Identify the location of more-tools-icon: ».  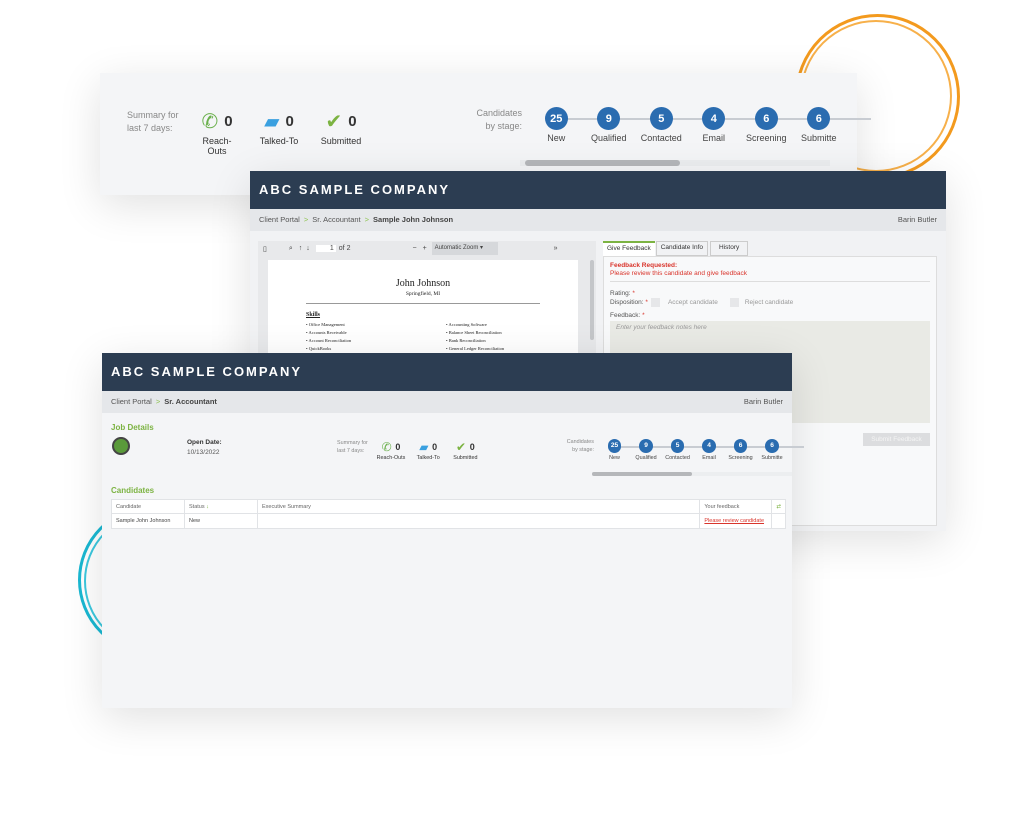
(556, 248).